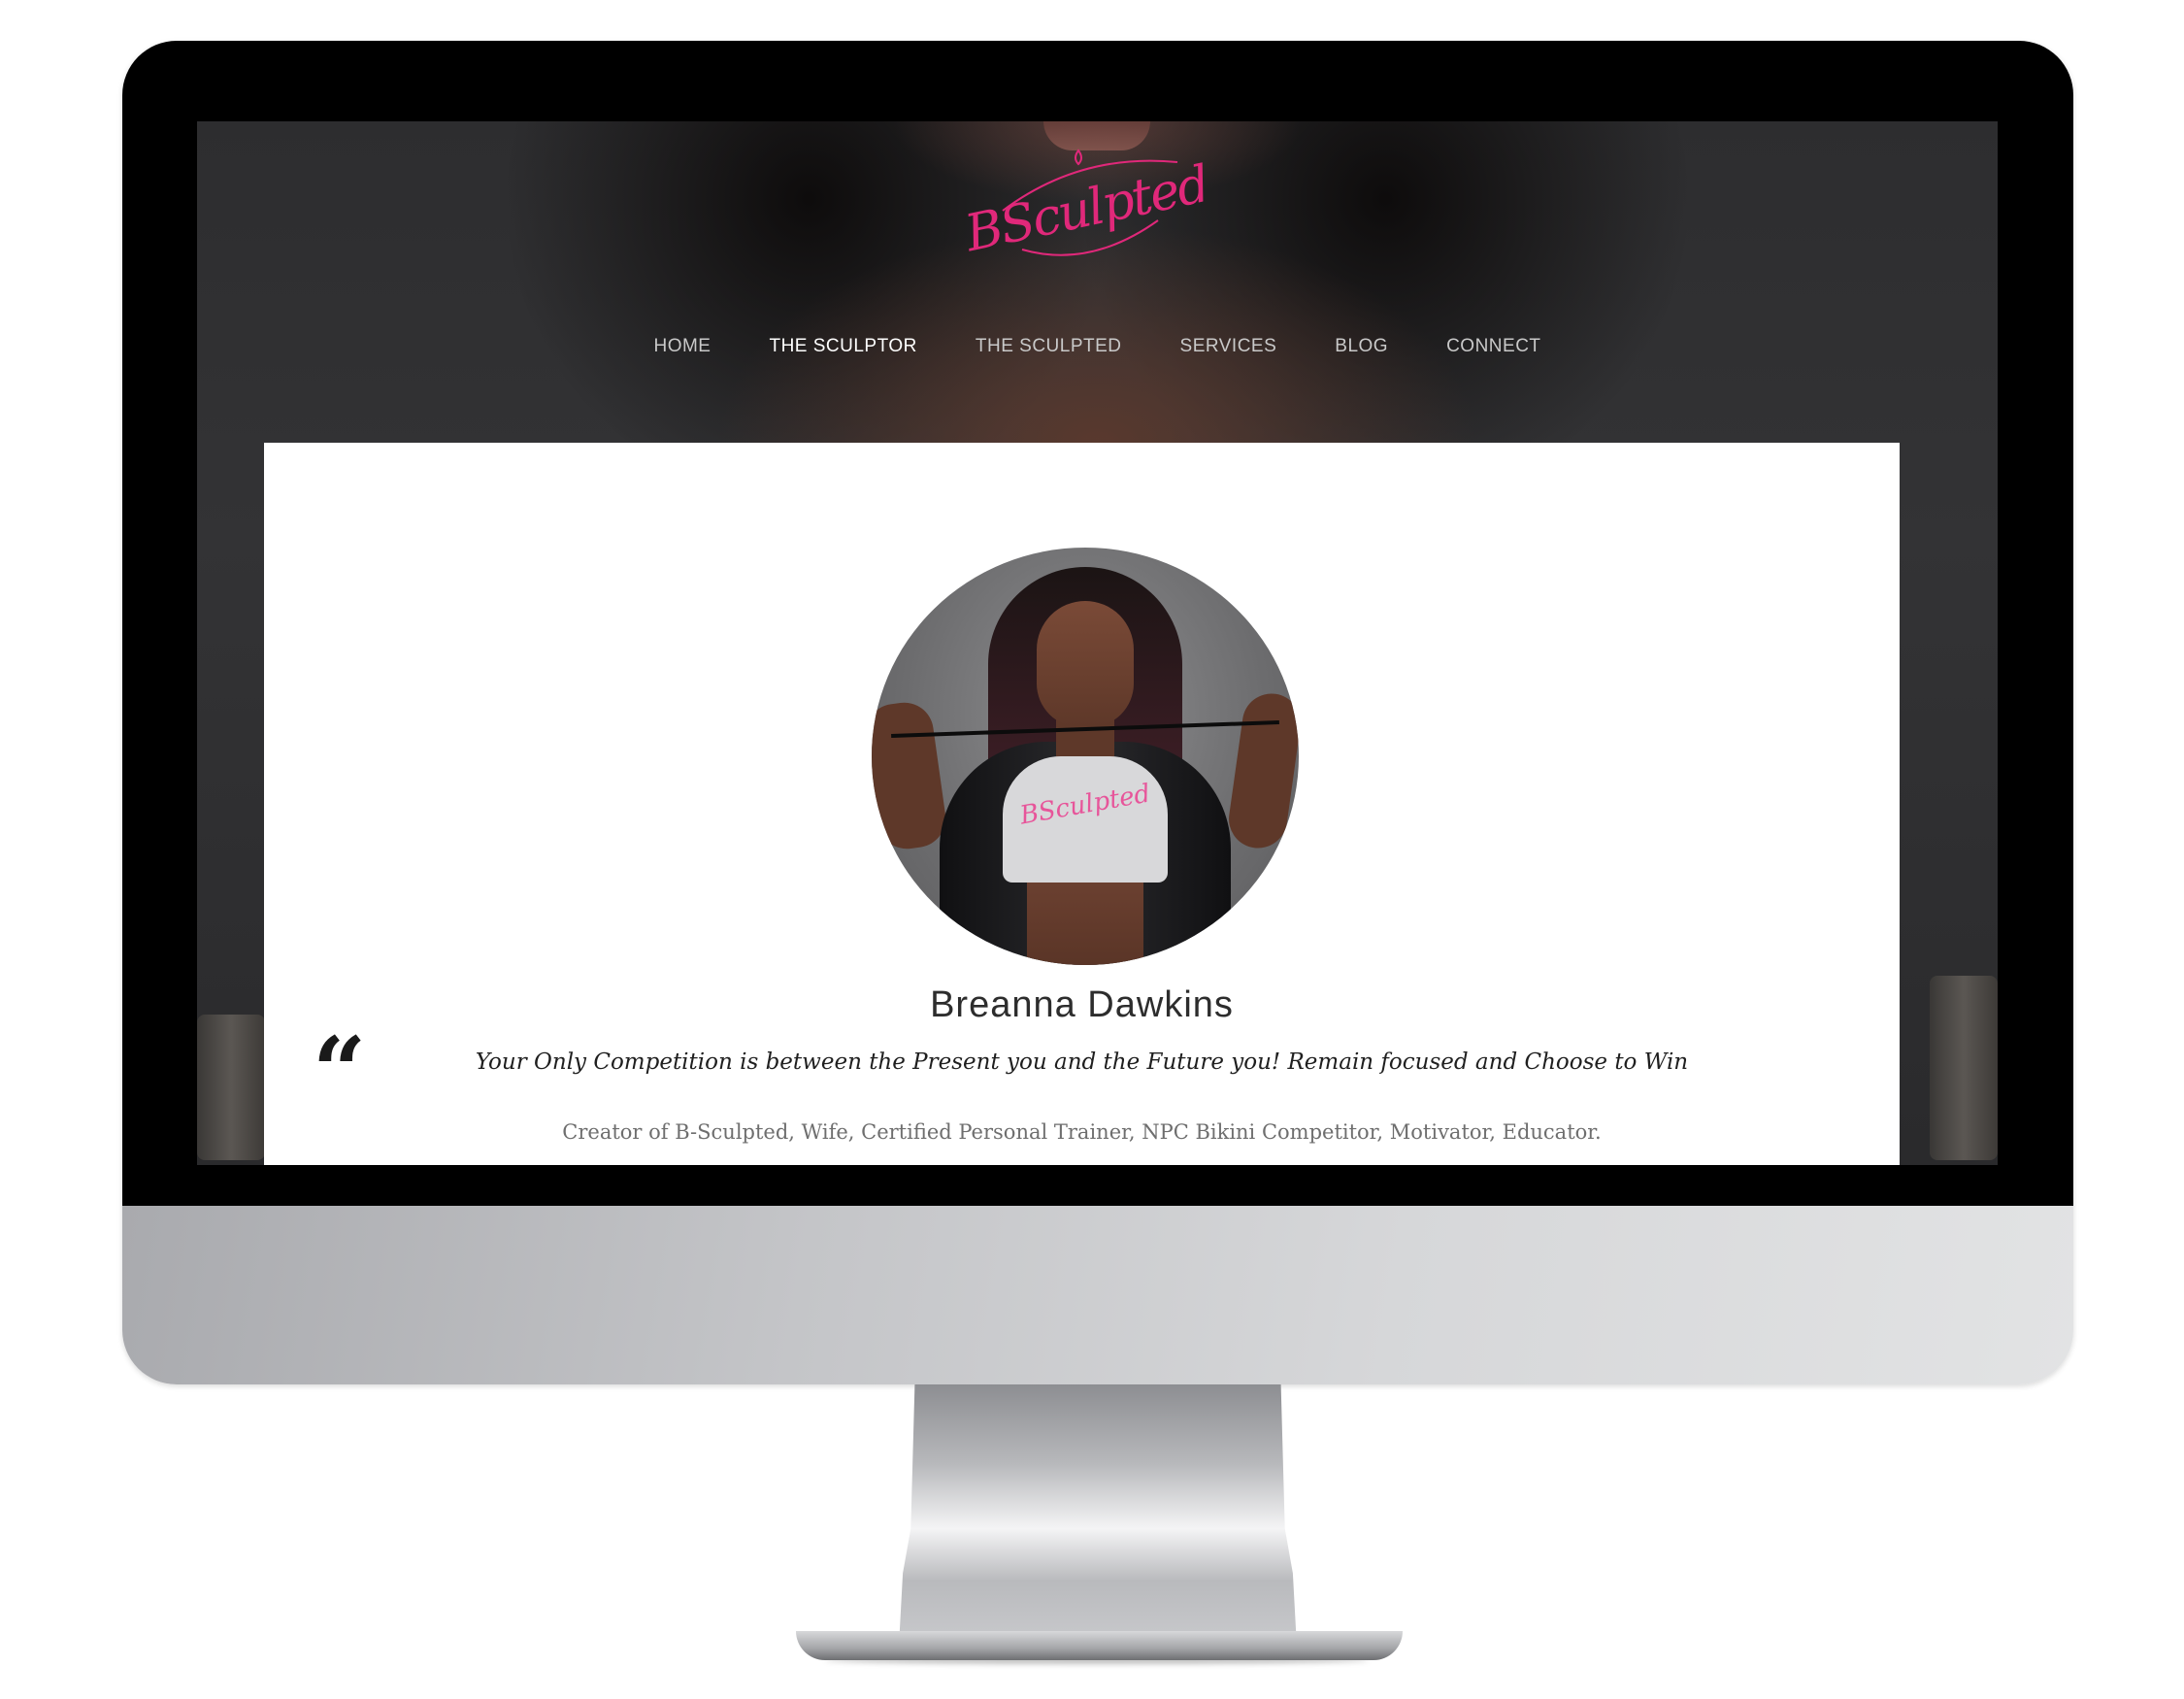  I want to click on nav-the-sculptor: THE SCULPTOR, so click(842, 346).